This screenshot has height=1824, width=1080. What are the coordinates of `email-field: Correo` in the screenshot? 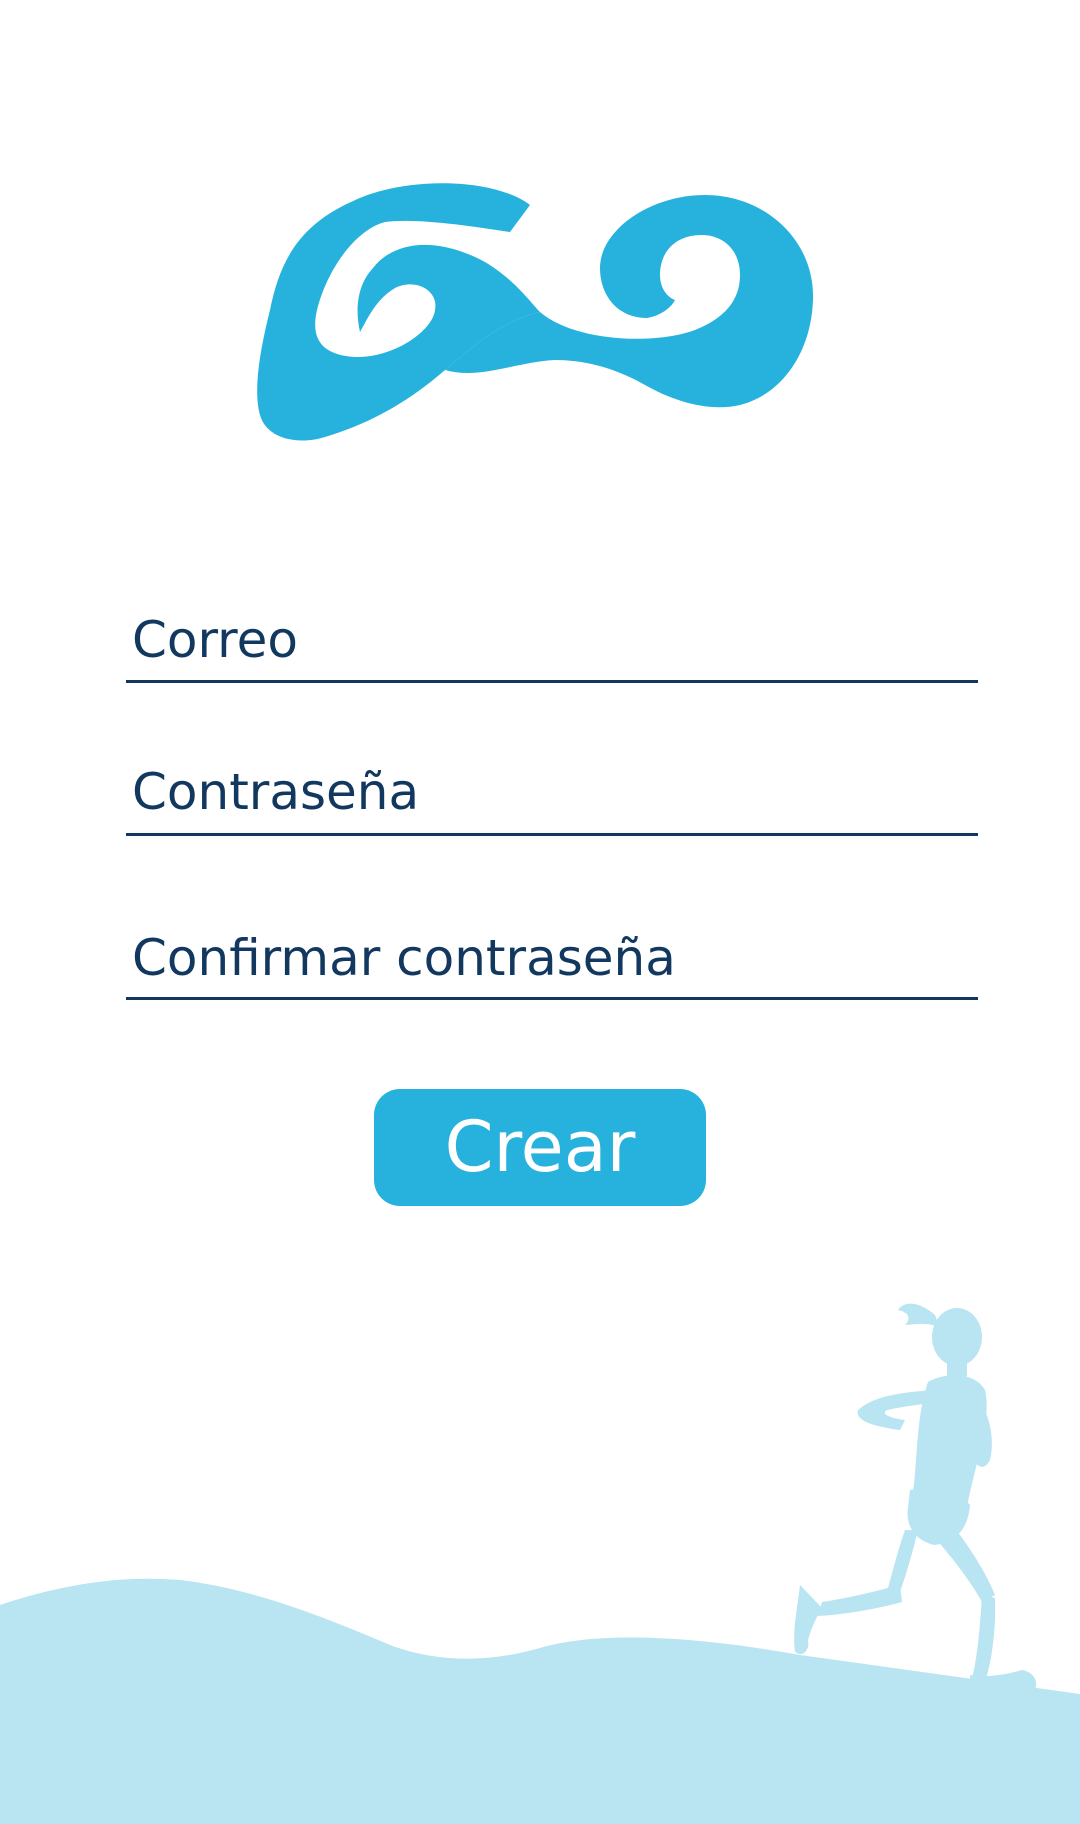 It's located at (552, 646).